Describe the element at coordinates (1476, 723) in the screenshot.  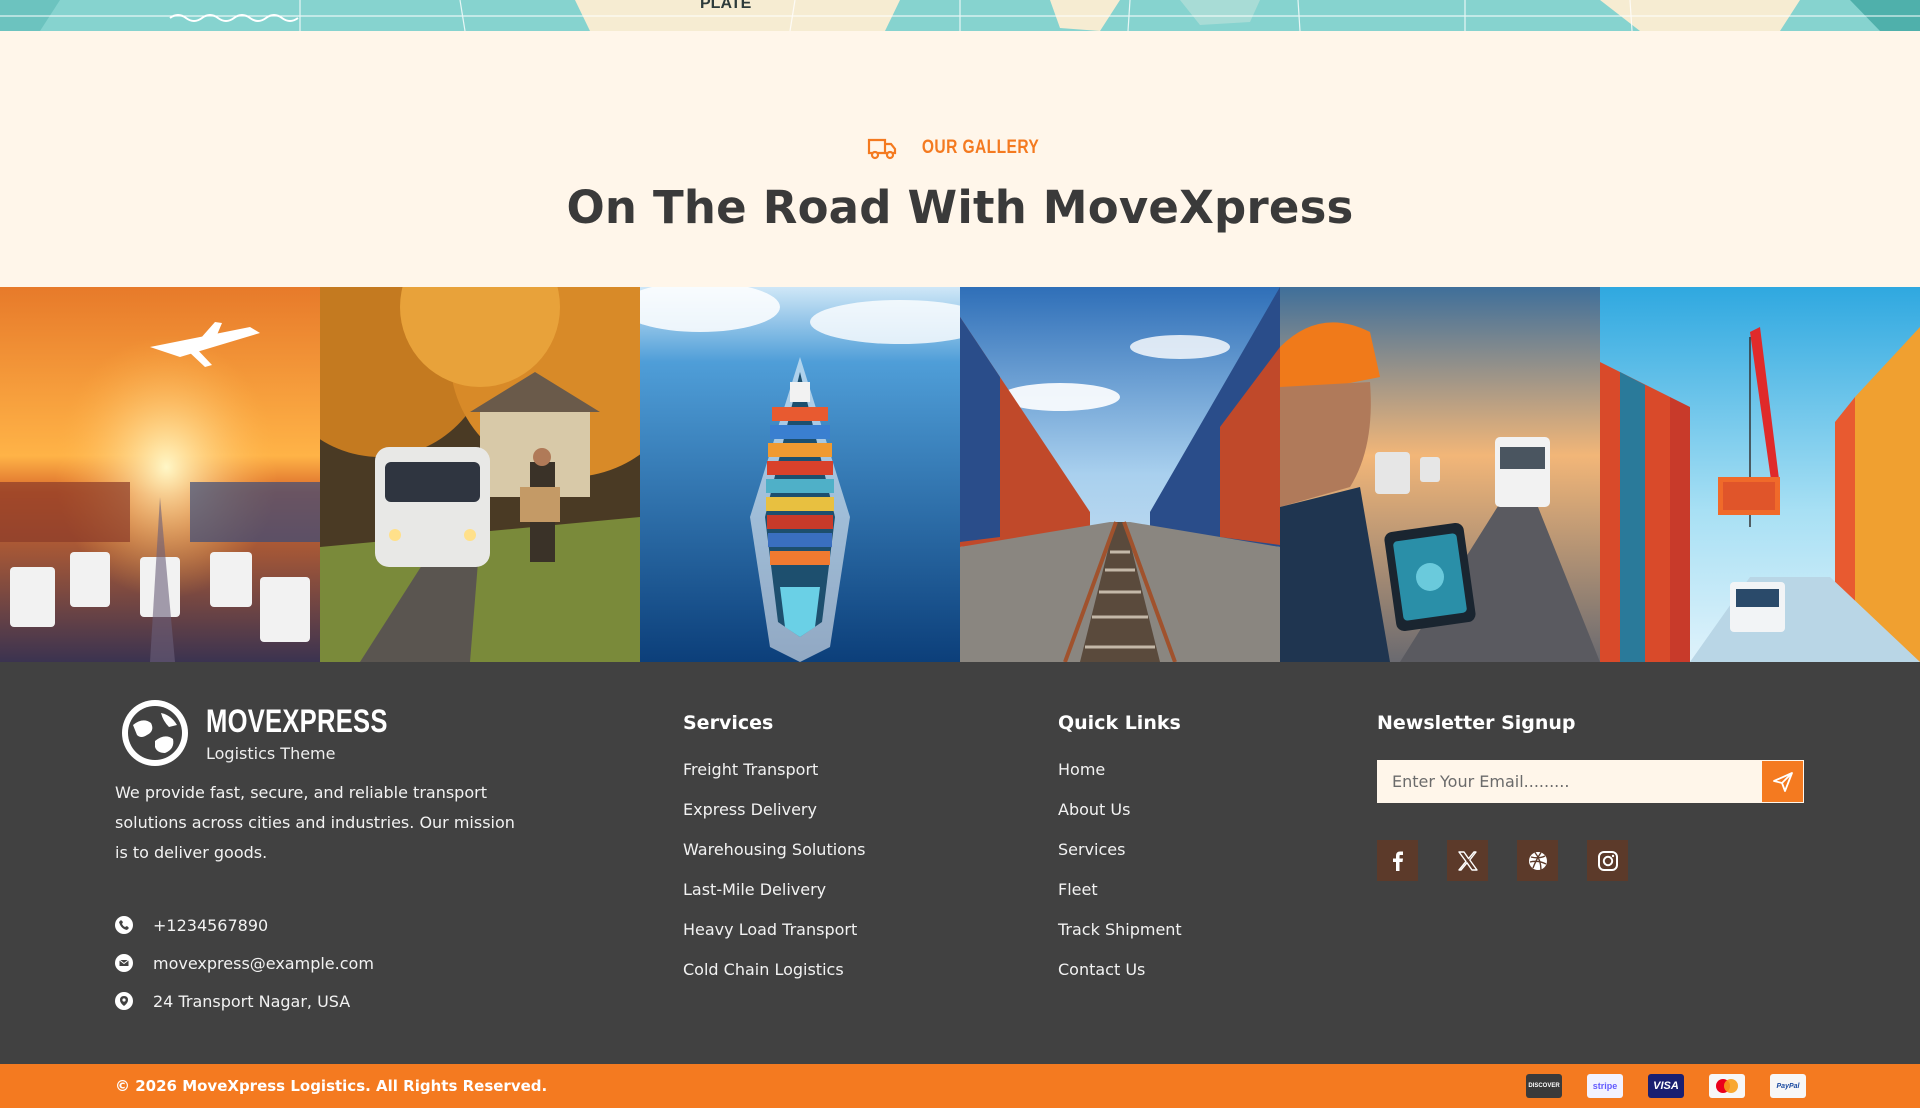
I see `newsletter-heading: Newsletter Signup` at that location.